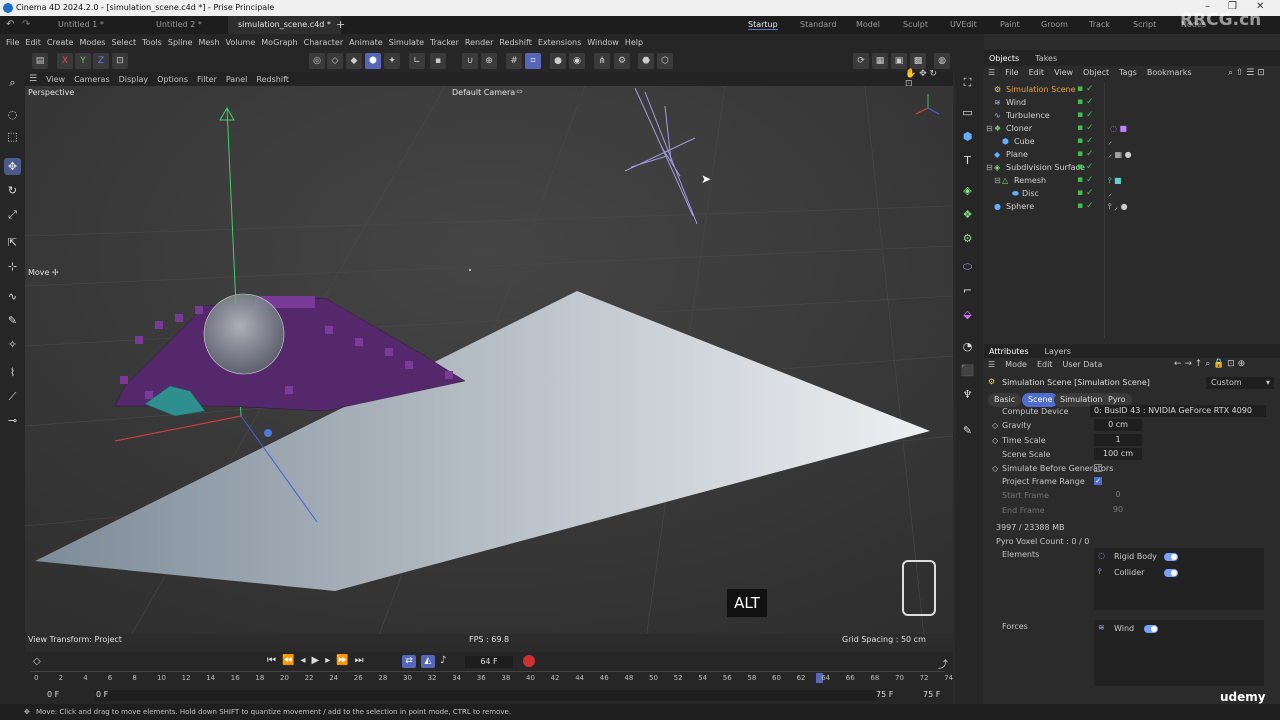  Describe the element at coordinates (967, 136) in the screenshot. I see `cube-primitive-icon: ⬢` at that location.